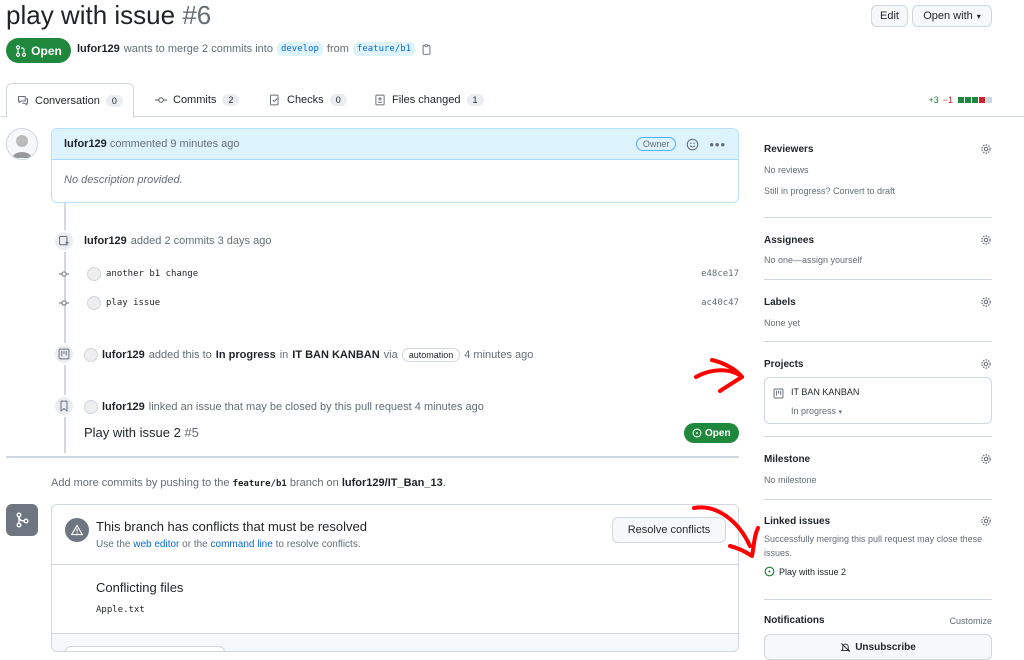 The height and width of the screenshot is (660, 1024). I want to click on resolve-conflicts-button: Resolve conflicts, so click(669, 530).